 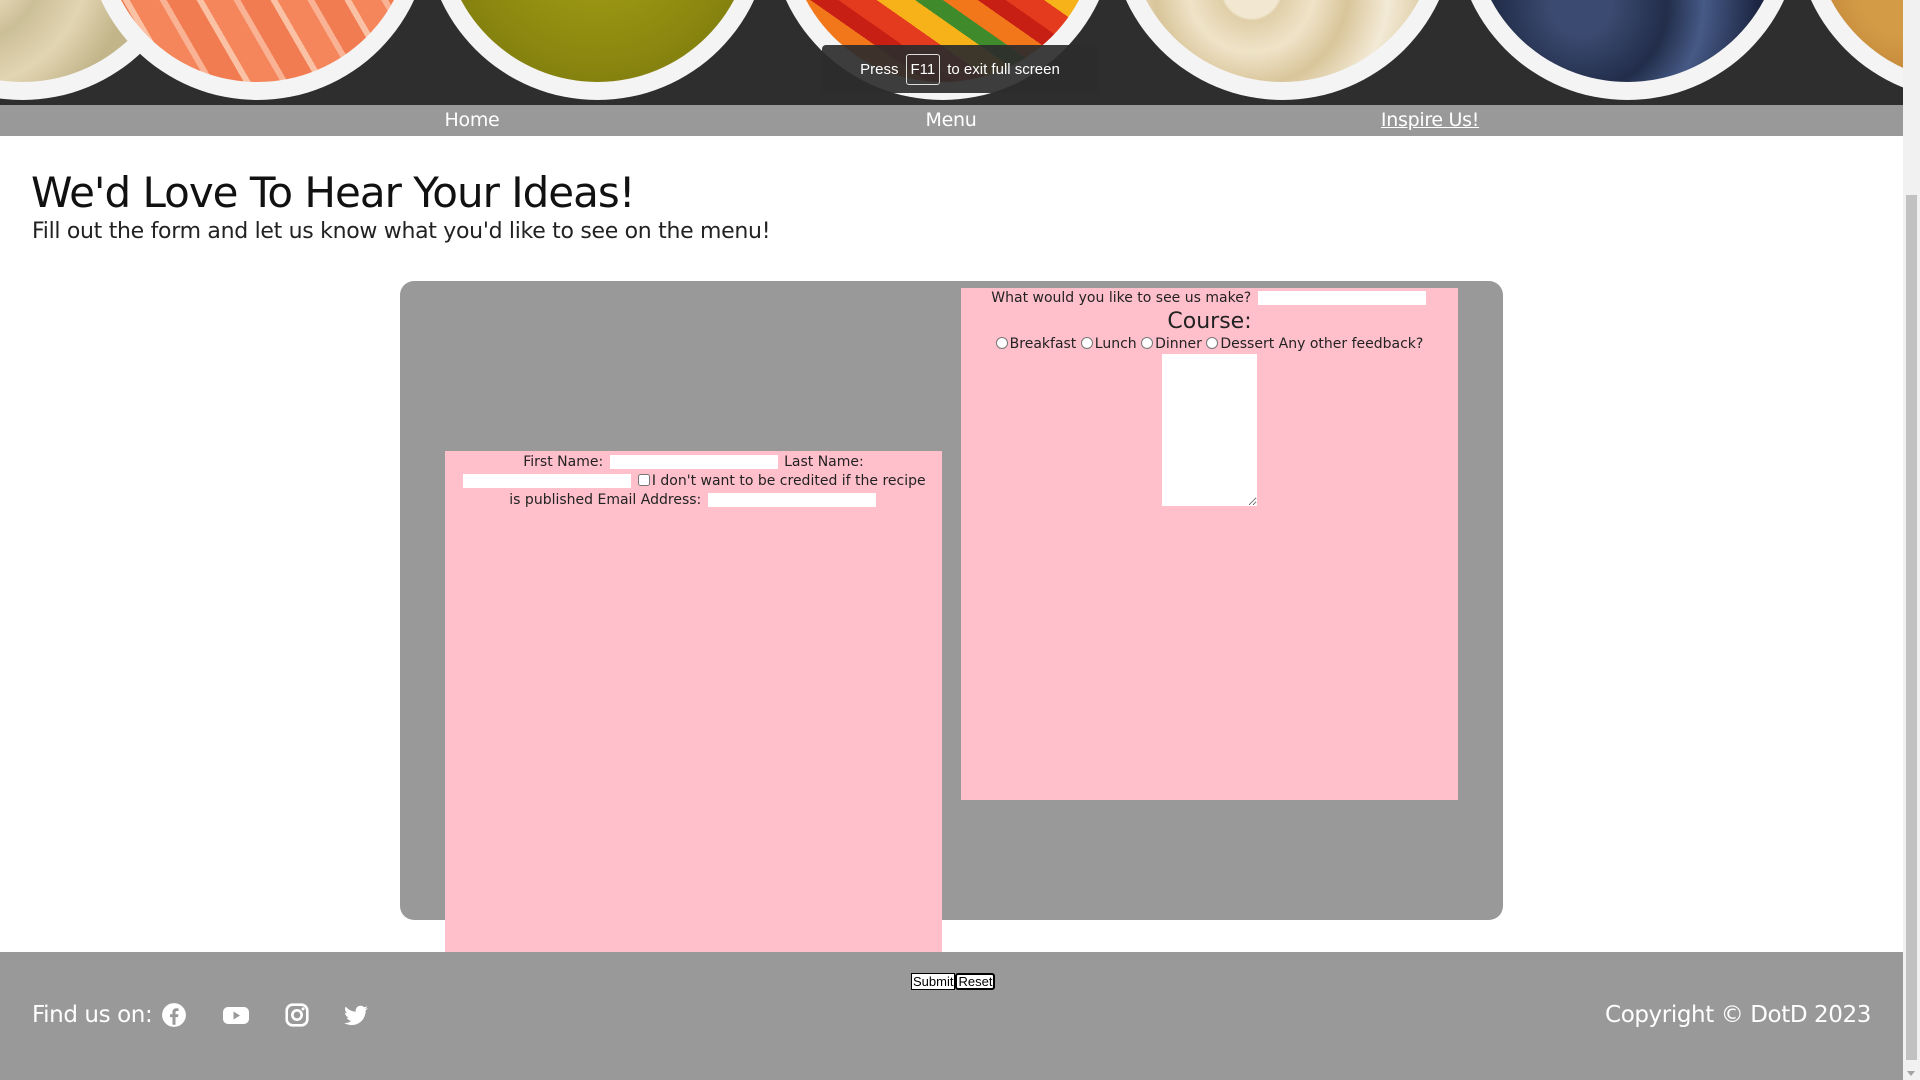 What do you see at coordinates (933, 981) in the screenshot?
I see `submit-button: Submit` at bounding box center [933, 981].